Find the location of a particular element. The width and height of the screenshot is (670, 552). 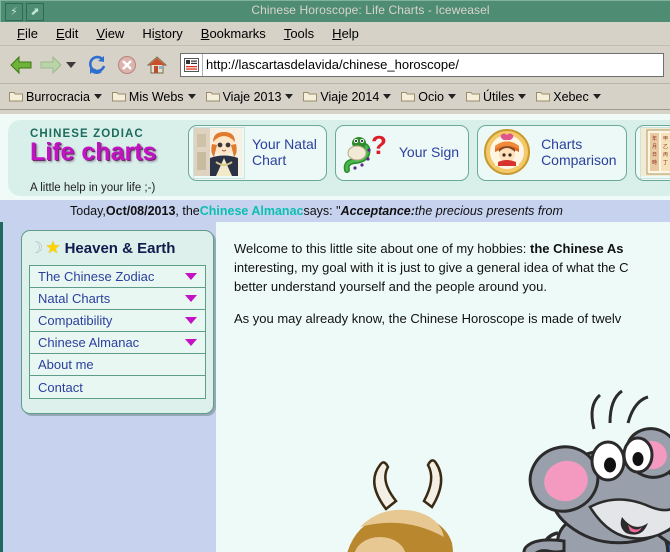

menu-history: History is located at coordinates (162, 33).